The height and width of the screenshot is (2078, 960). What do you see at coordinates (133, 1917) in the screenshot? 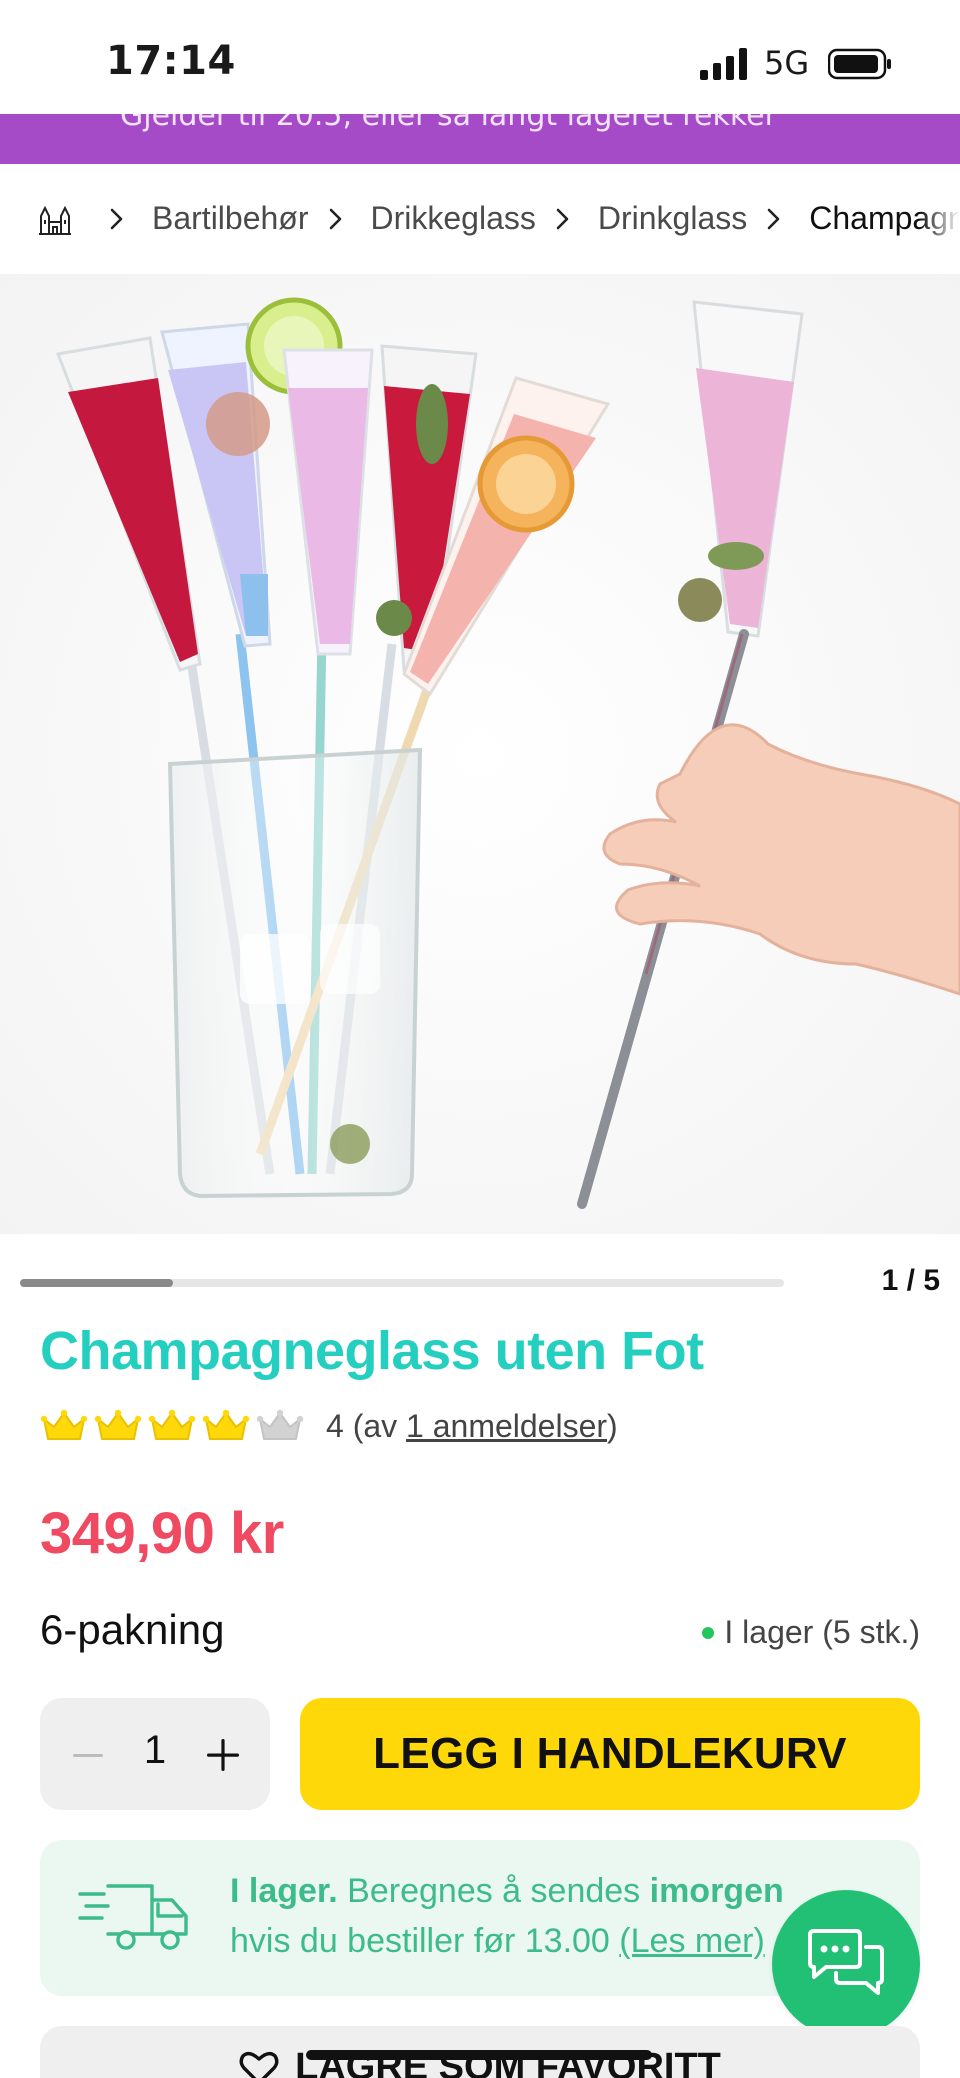
I see `delivery-truck-icon` at bounding box center [133, 1917].